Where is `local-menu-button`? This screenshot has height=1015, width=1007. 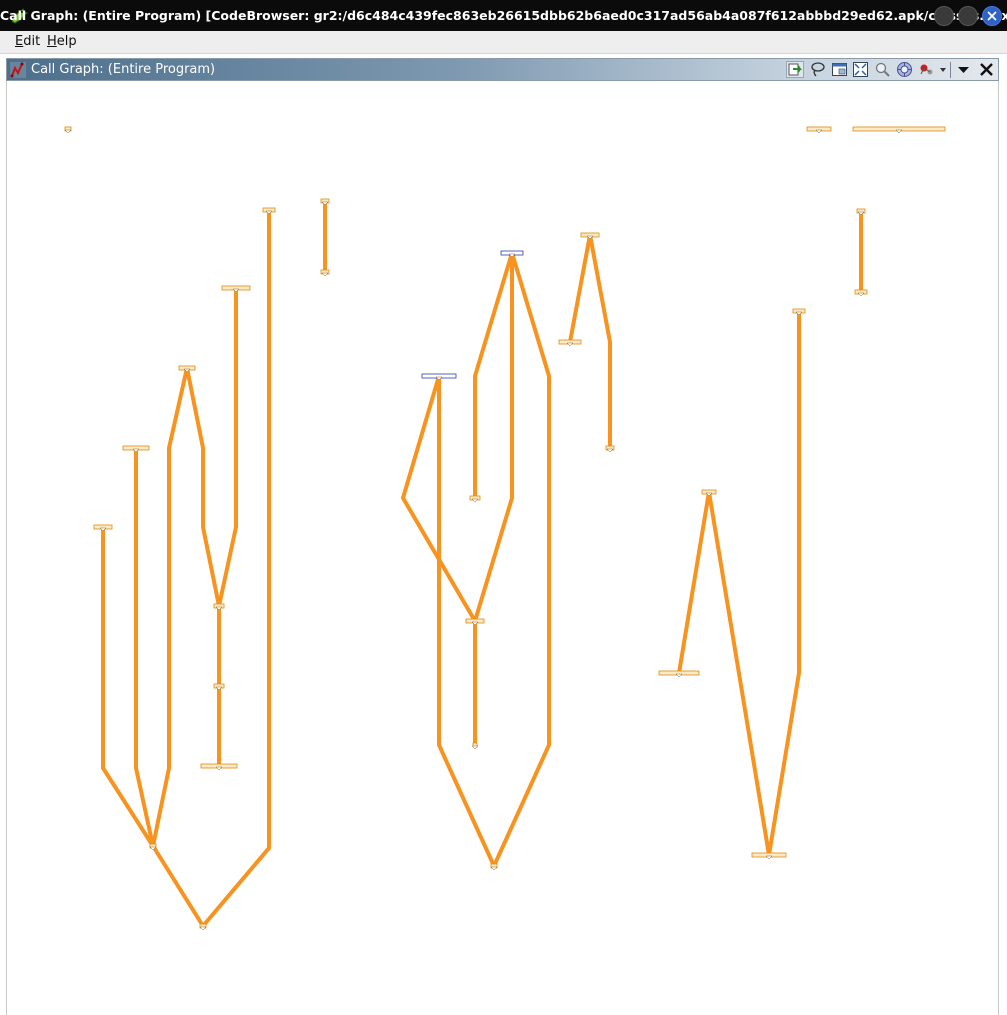
local-menu-button is located at coordinates (964, 69).